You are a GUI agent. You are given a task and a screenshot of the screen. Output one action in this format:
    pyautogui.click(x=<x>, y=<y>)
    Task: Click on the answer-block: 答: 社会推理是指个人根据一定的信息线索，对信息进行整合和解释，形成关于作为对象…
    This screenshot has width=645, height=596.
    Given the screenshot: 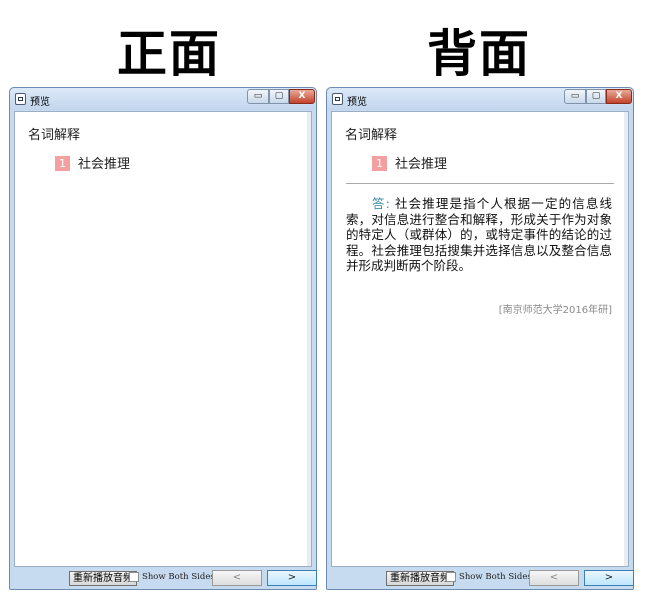 What is the action you would take?
    pyautogui.click(x=479, y=235)
    